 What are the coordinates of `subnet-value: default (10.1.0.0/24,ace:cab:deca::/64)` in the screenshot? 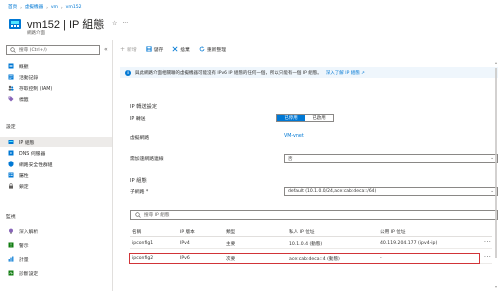 It's located at (332, 191).